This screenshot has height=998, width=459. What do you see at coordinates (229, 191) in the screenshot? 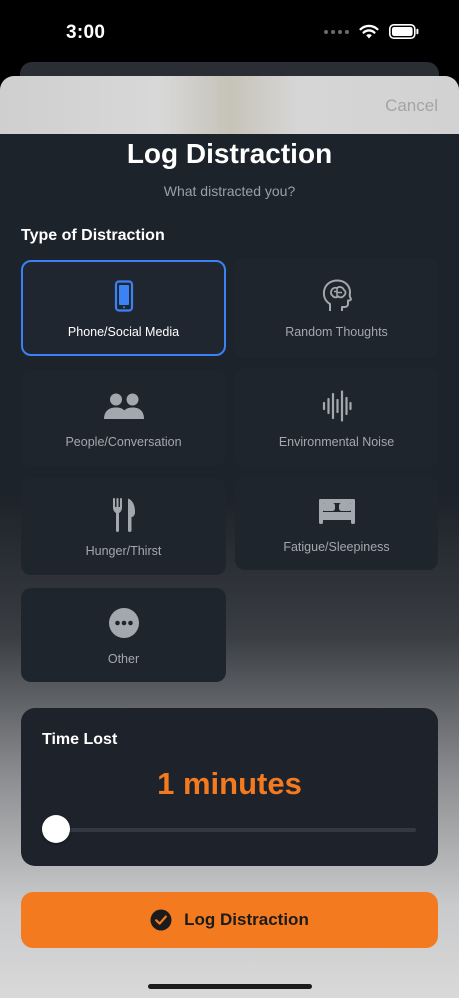
I see `page-subtitle: What distracted you?` at bounding box center [229, 191].